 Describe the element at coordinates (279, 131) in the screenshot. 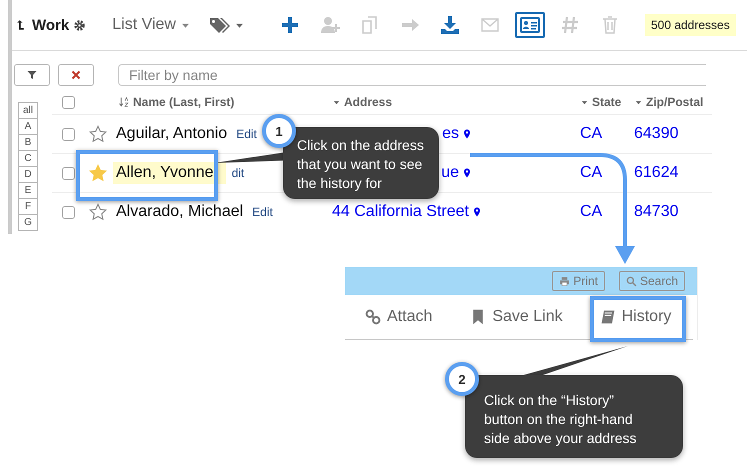

I see `step-number: 1` at that location.